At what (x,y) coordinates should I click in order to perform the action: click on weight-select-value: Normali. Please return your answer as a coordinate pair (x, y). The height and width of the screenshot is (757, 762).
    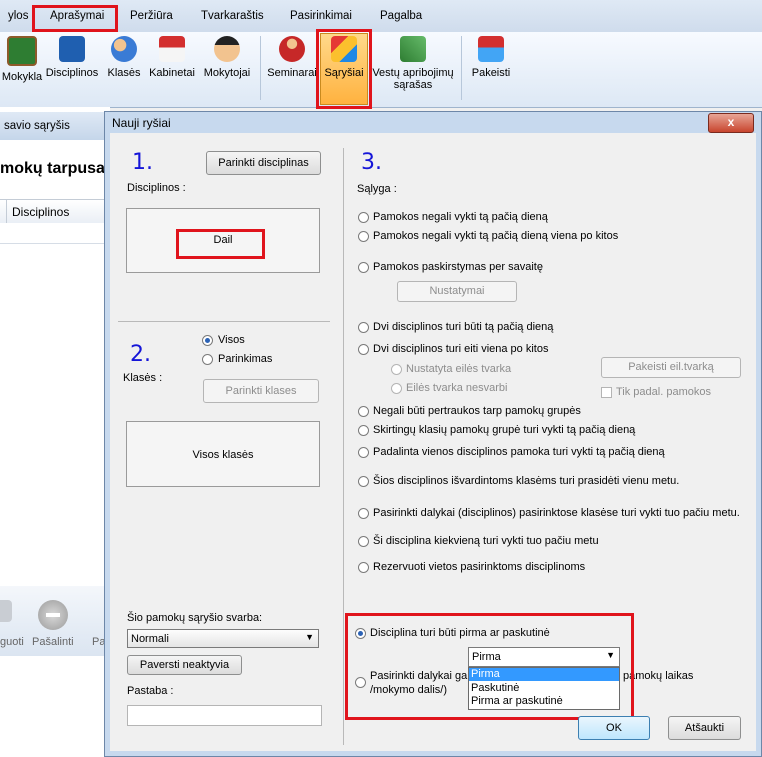
    Looking at the image, I should click on (150, 639).